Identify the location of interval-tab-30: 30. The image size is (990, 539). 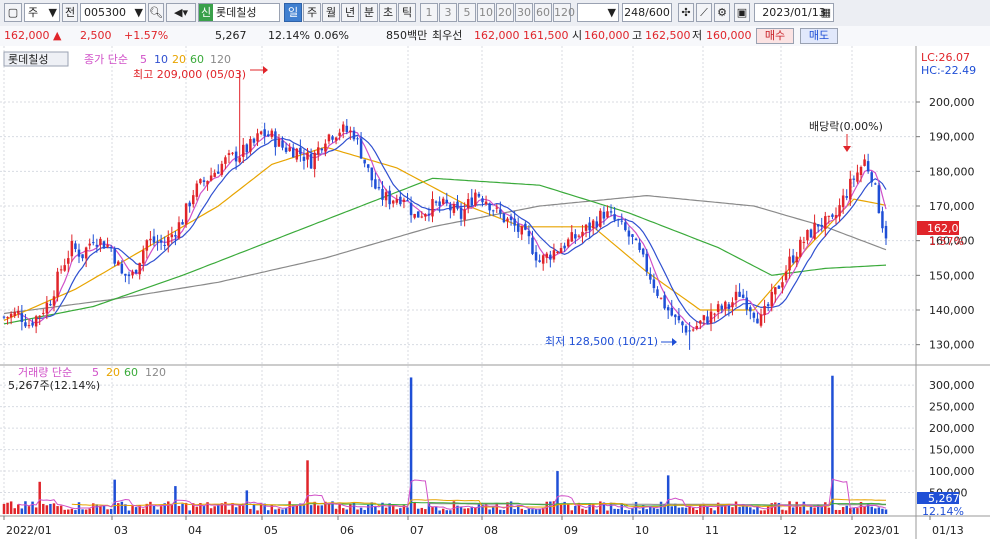
(524, 12).